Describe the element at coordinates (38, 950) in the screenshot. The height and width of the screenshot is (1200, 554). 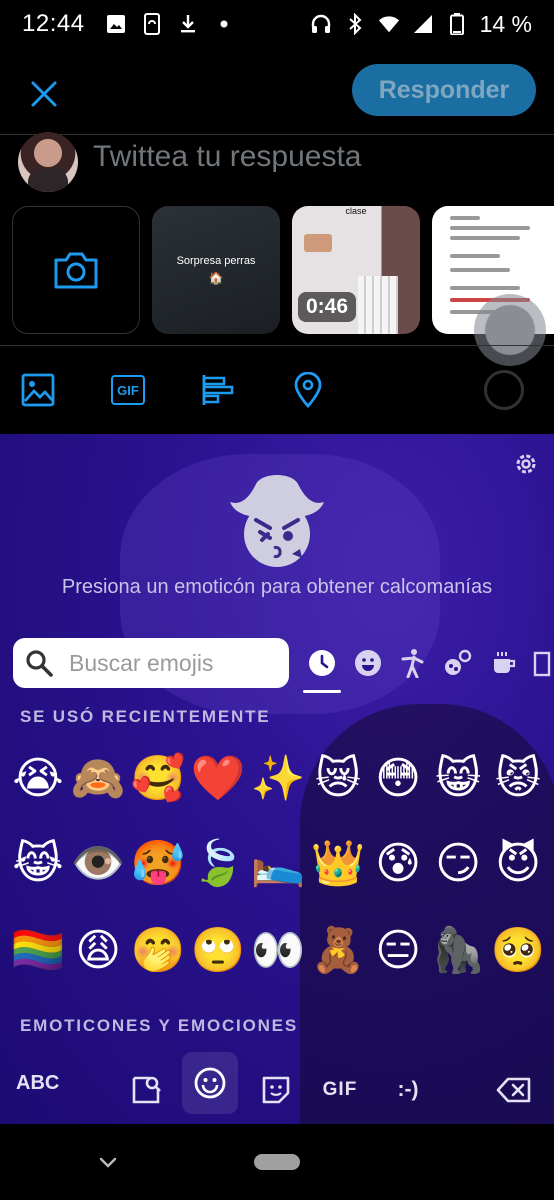
I see `emoji-key: 🏳️‍🌈` at that location.